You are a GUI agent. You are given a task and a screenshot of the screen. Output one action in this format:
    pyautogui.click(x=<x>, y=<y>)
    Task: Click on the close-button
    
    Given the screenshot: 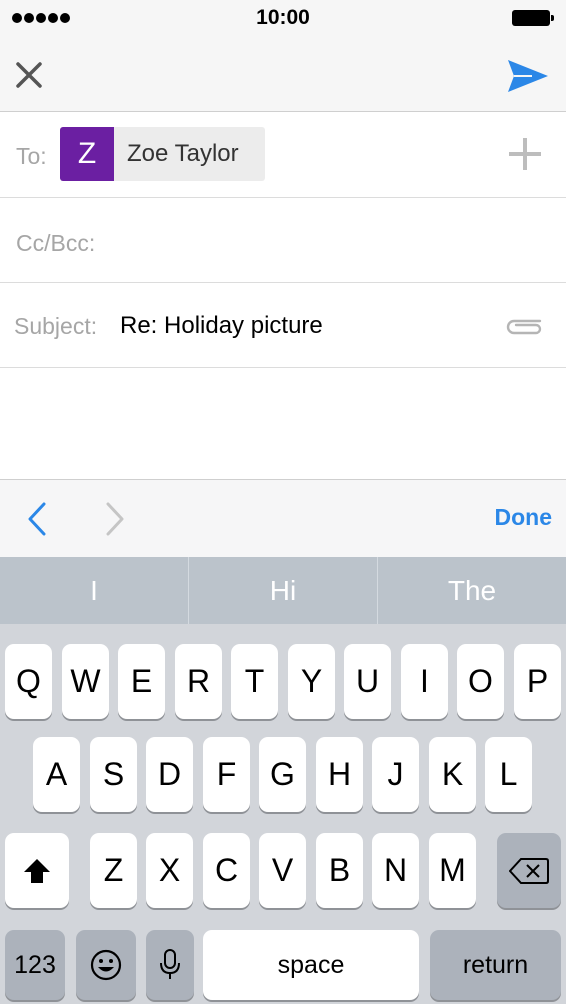 What is the action you would take?
    pyautogui.click(x=30, y=76)
    